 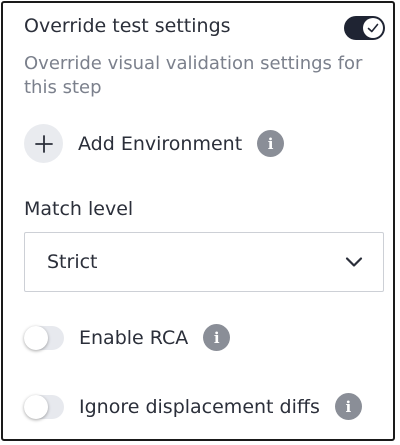 What do you see at coordinates (354, 262) in the screenshot?
I see `chevron-down-icon` at bounding box center [354, 262].